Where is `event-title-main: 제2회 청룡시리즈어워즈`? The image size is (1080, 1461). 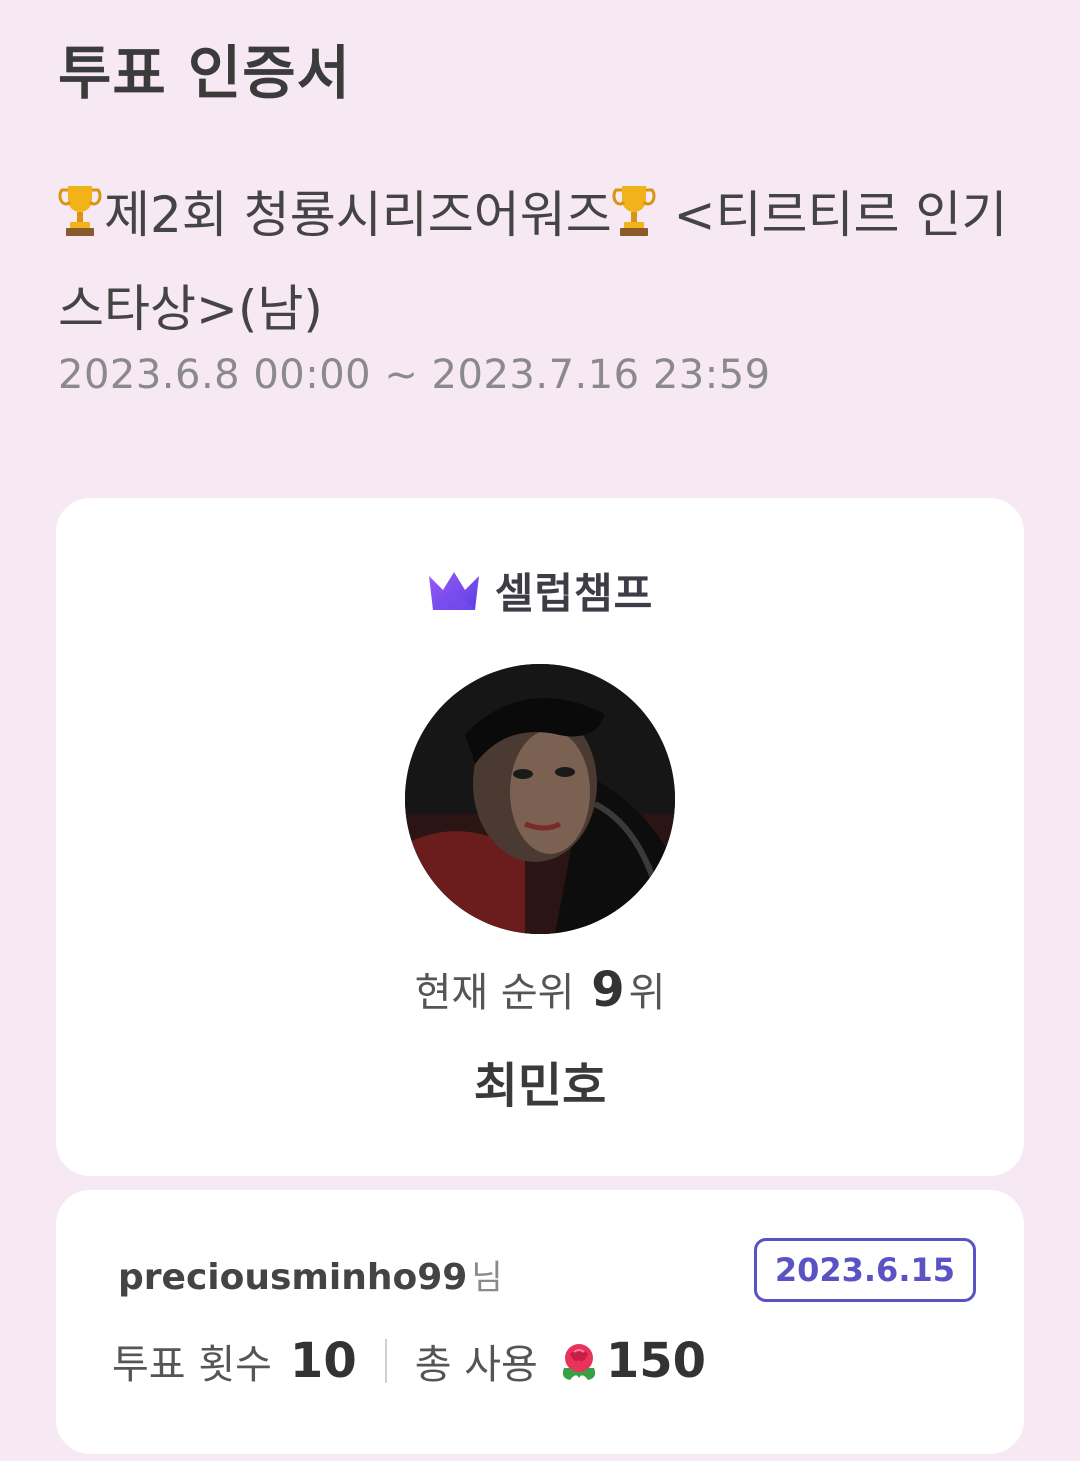
event-title-main: 제2회 청룡시리즈어워즈 is located at coordinates (358, 215).